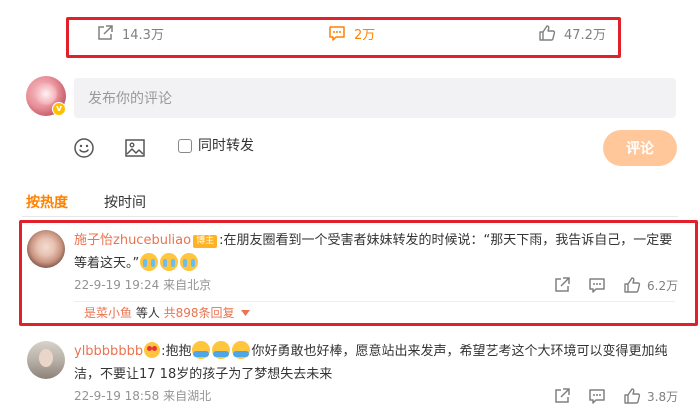 The image size is (700, 411). Describe the element at coordinates (199, 313) in the screenshot. I see `view-replies-link: 共898条回复` at that location.